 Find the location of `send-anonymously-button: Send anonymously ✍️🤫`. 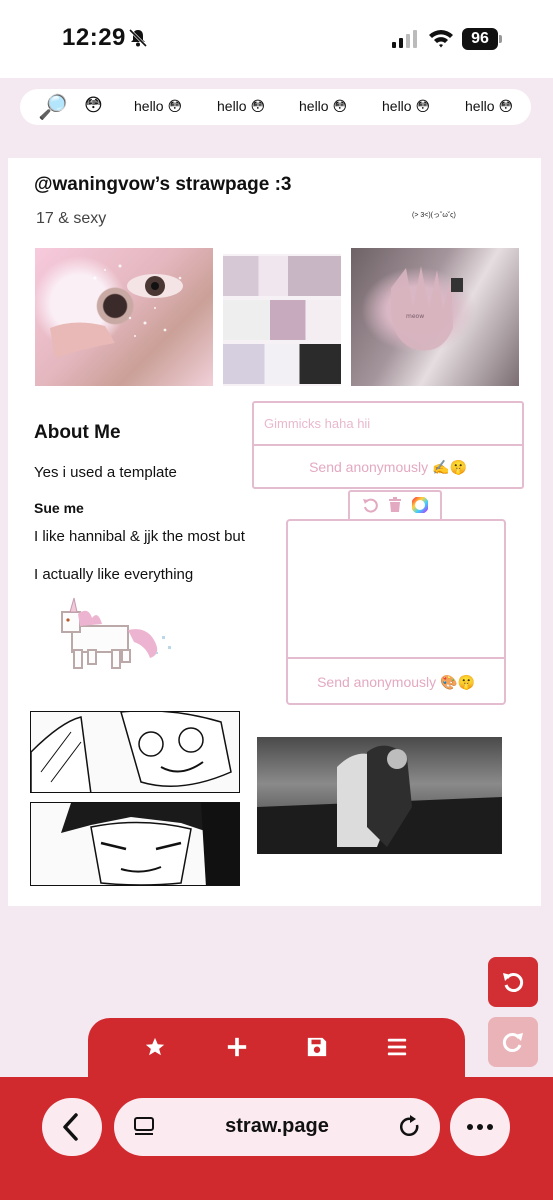

send-anonymously-button: Send anonymously ✍️🤫 is located at coordinates (388, 467).